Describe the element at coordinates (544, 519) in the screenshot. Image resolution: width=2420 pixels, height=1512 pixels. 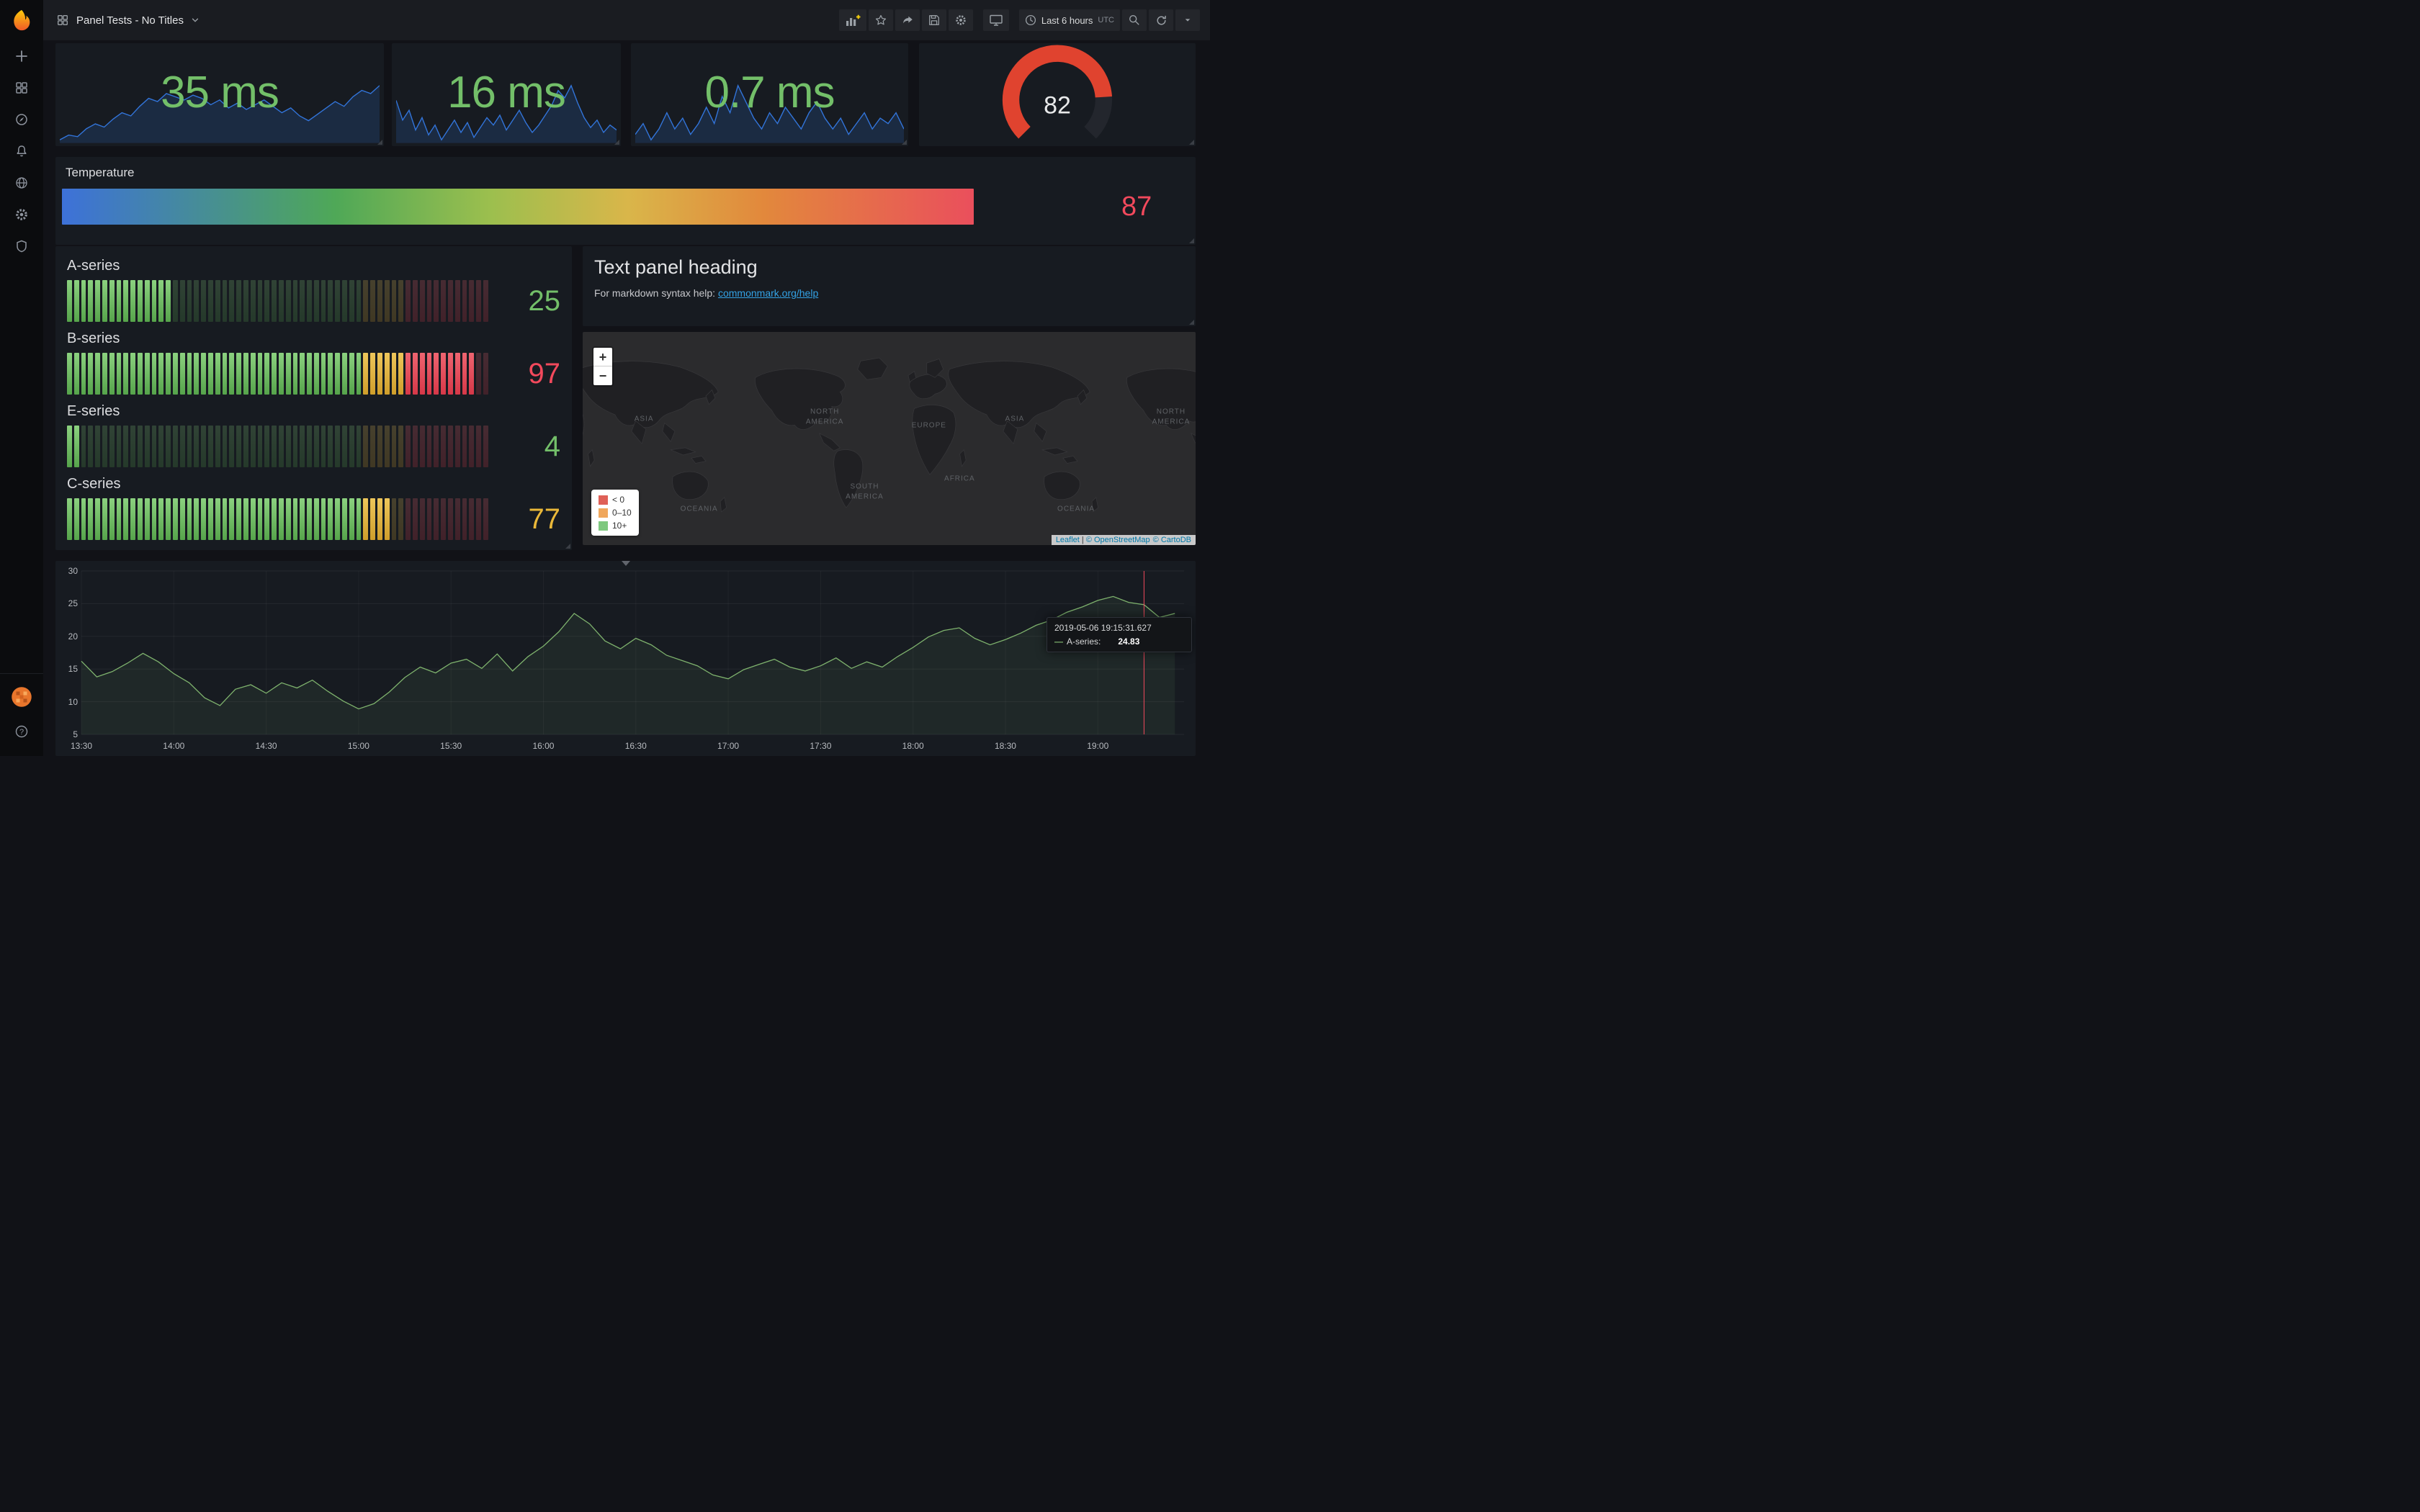
I see `bar-gauge-value: 77` at that location.